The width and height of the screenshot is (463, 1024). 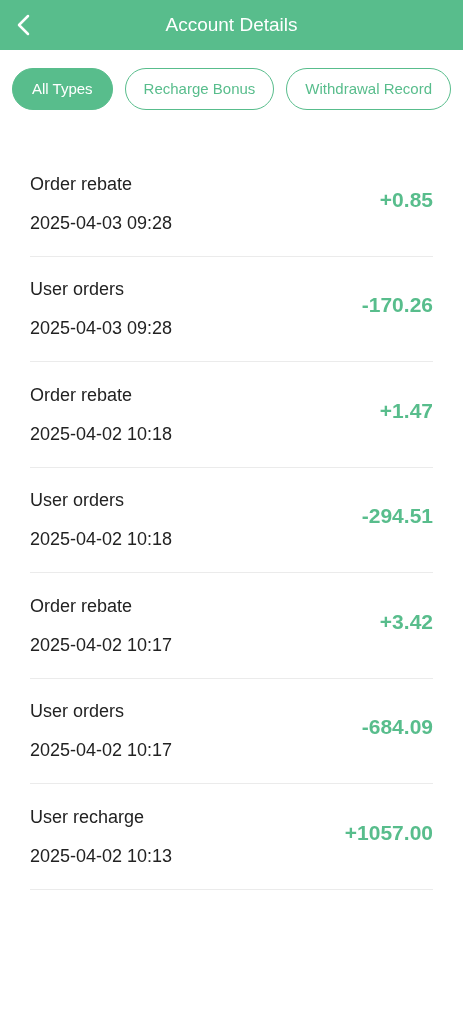 I want to click on record-amount: -294.51, so click(x=397, y=516).